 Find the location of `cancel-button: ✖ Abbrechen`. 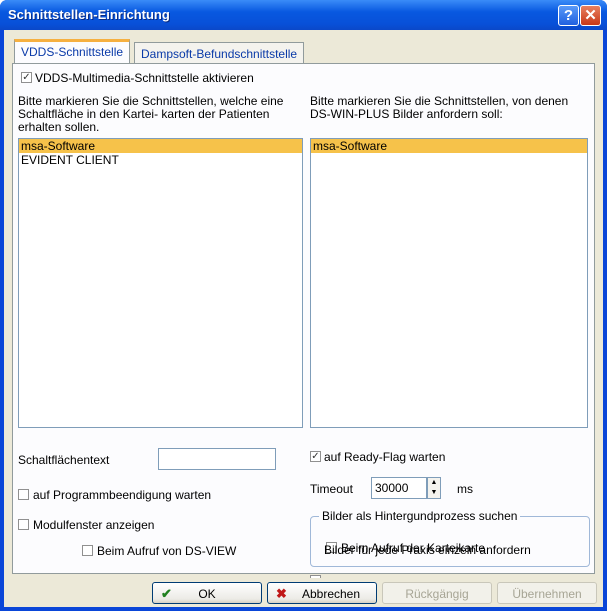

cancel-button: ✖ Abbrechen is located at coordinates (322, 593).